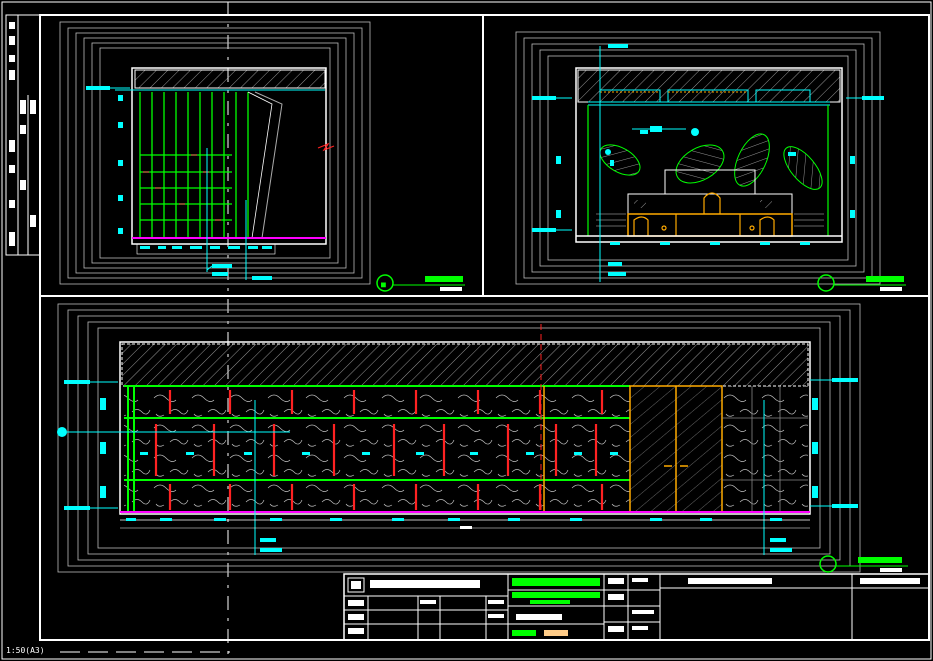  What do you see at coordinates (23, 135) in the screenshot?
I see `revision-strip` at bounding box center [23, 135].